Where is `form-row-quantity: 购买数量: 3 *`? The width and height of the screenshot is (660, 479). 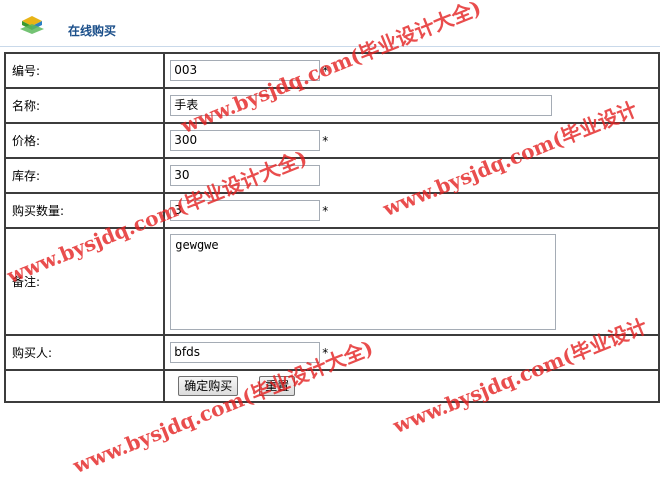 form-row-quantity: 购买数量: 3 * is located at coordinates (331, 210).